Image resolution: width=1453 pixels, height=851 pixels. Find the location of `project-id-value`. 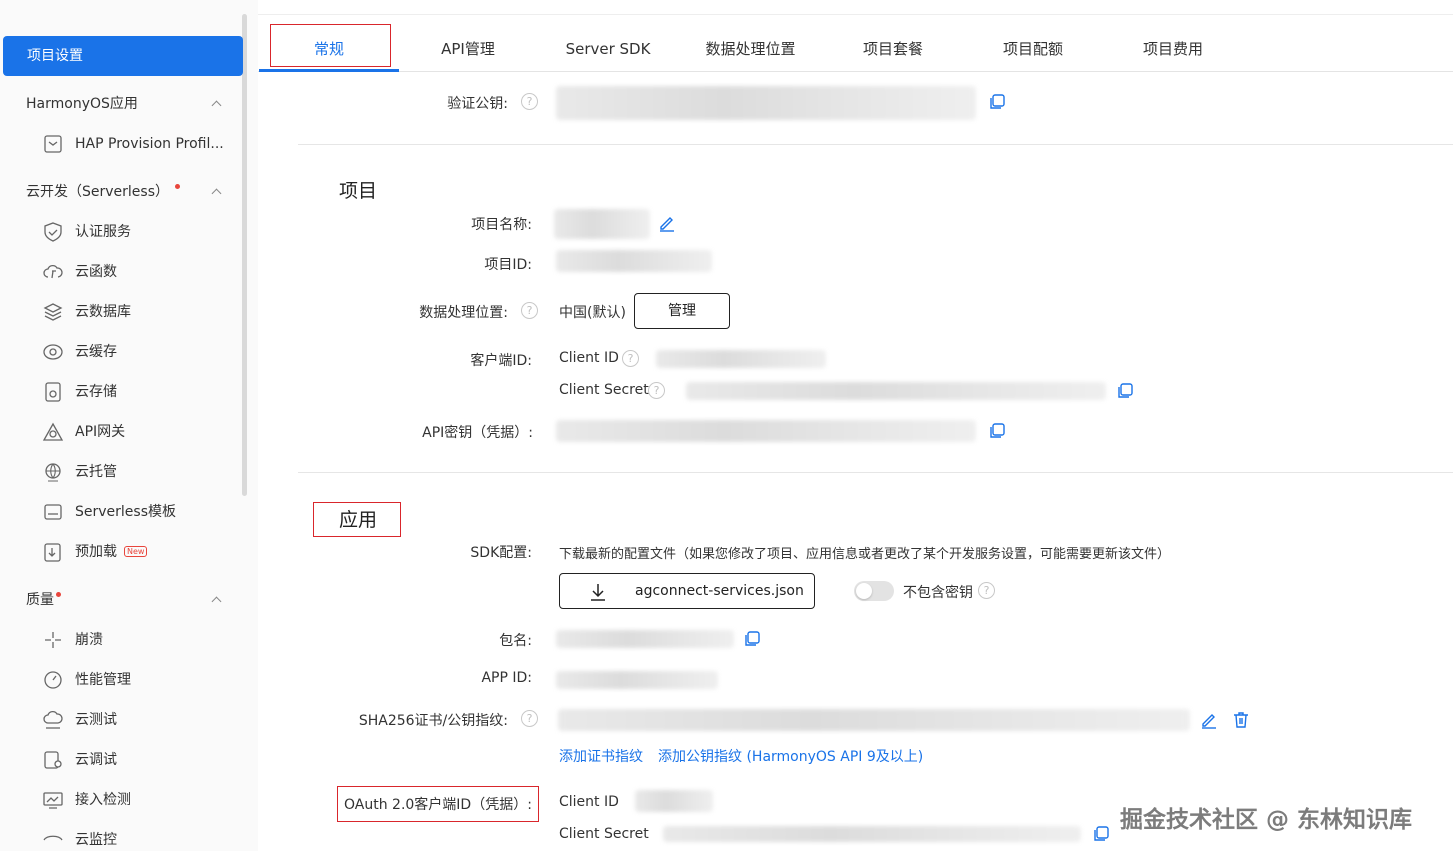

project-id-value is located at coordinates (634, 261).